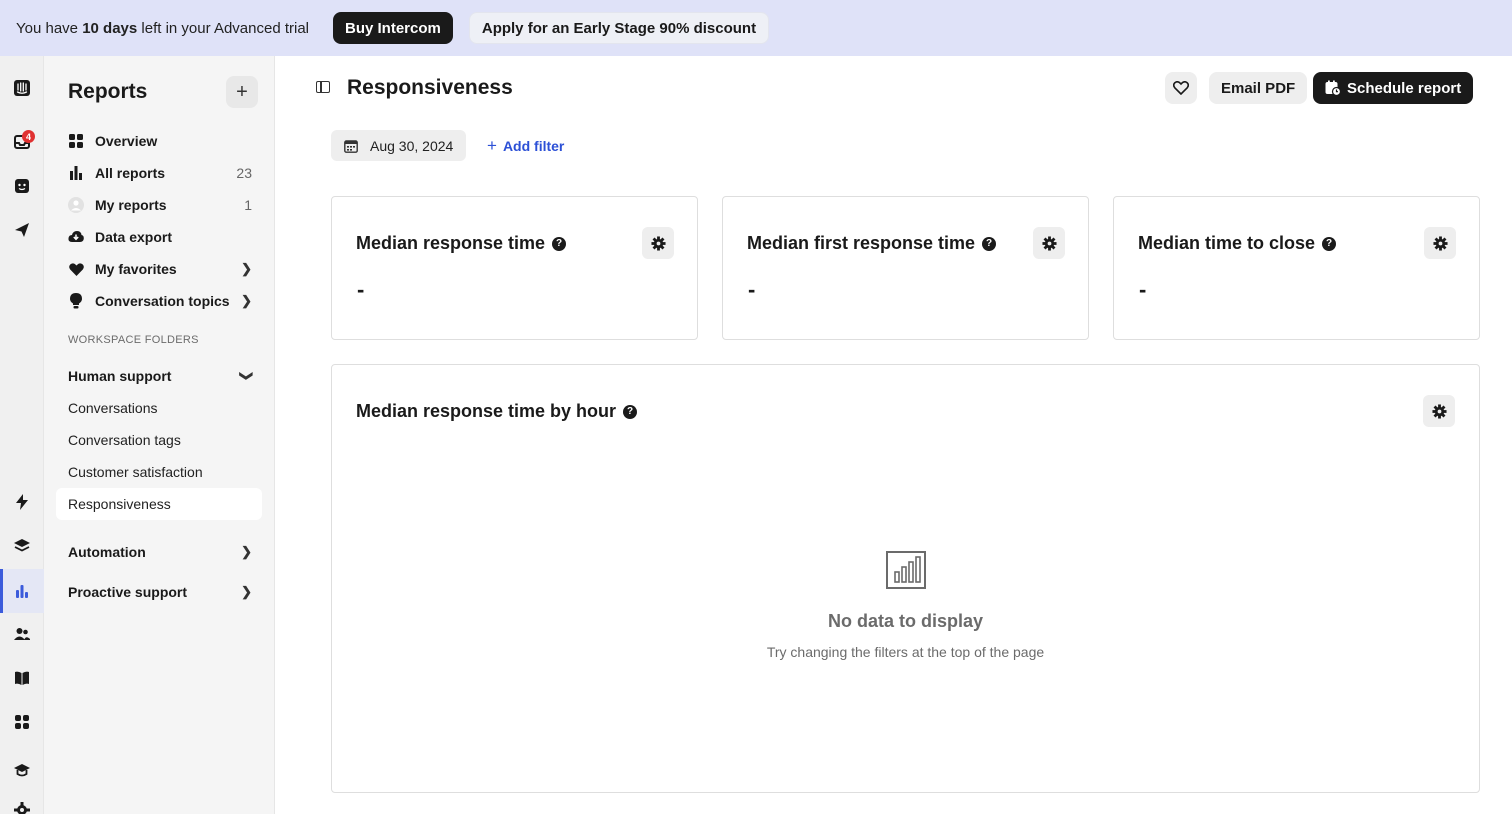 This screenshot has width=1512, height=814. I want to click on apps-icon, so click(22, 722).